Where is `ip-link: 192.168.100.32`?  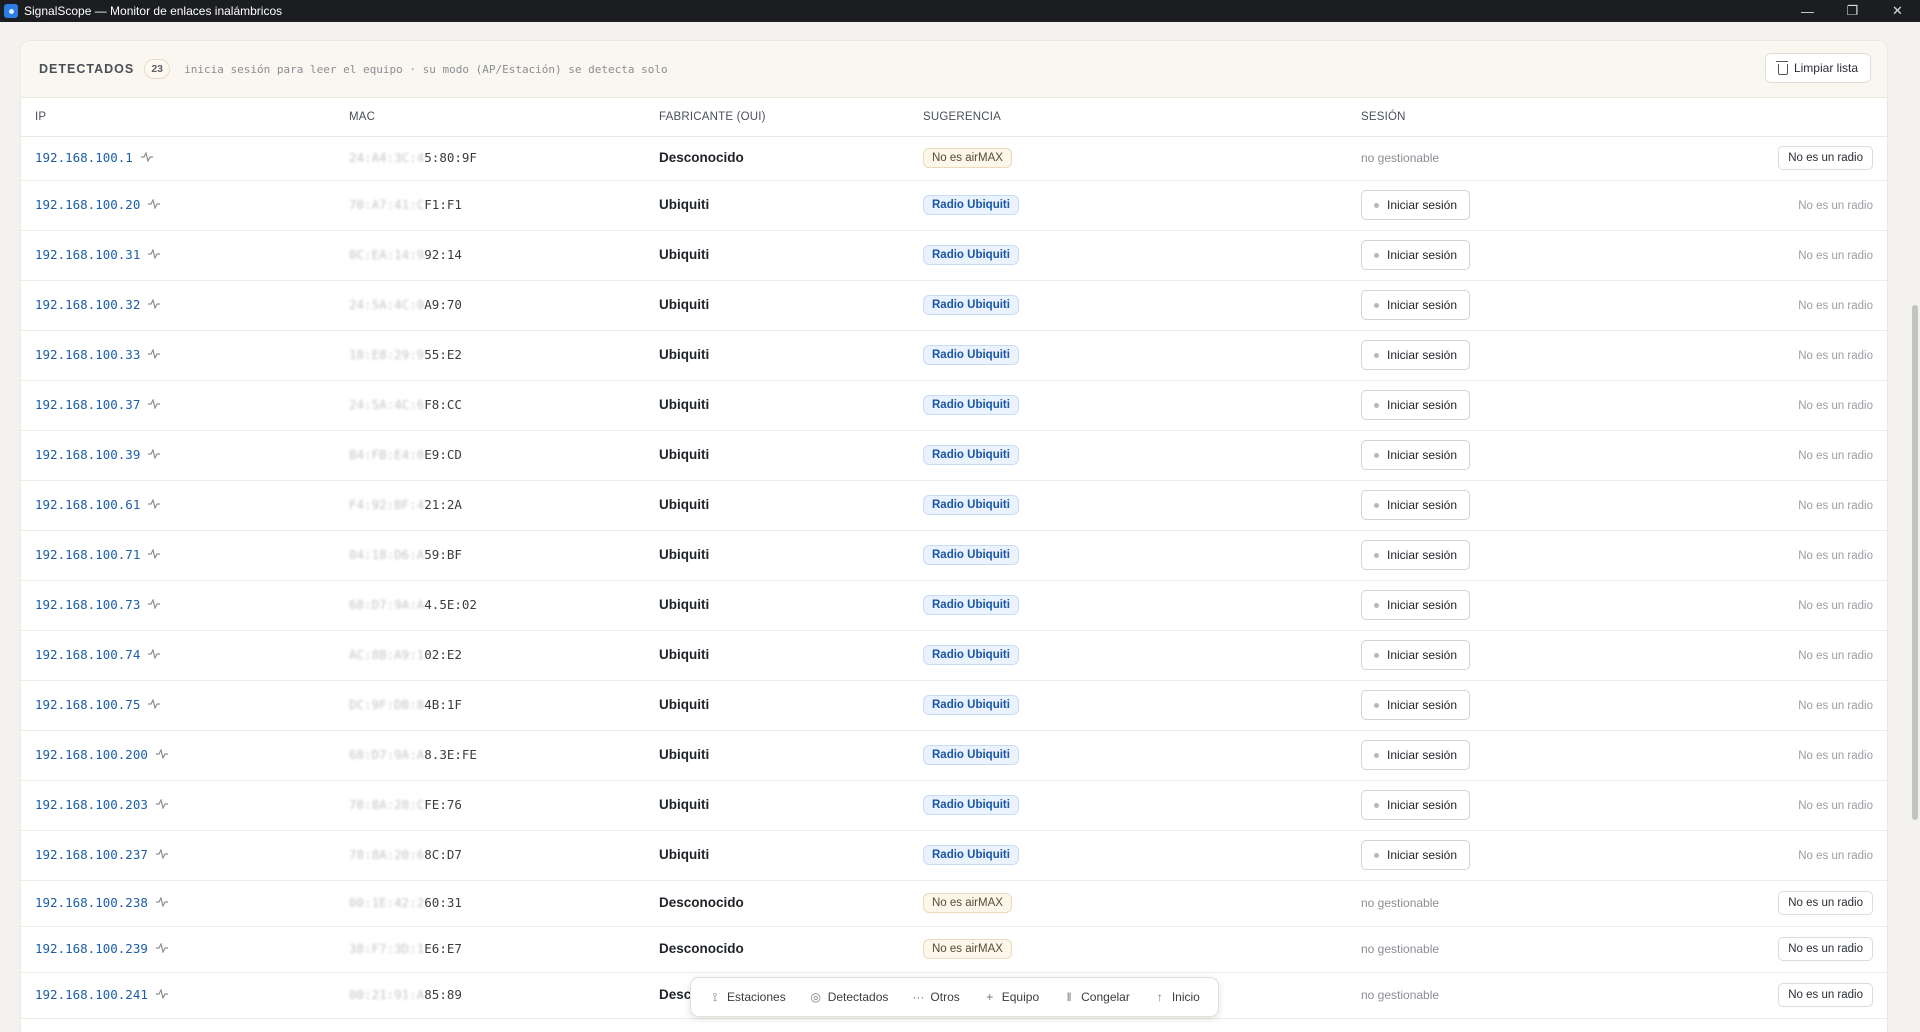
ip-link: 192.168.100.32 is located at coordinates (98, 304).